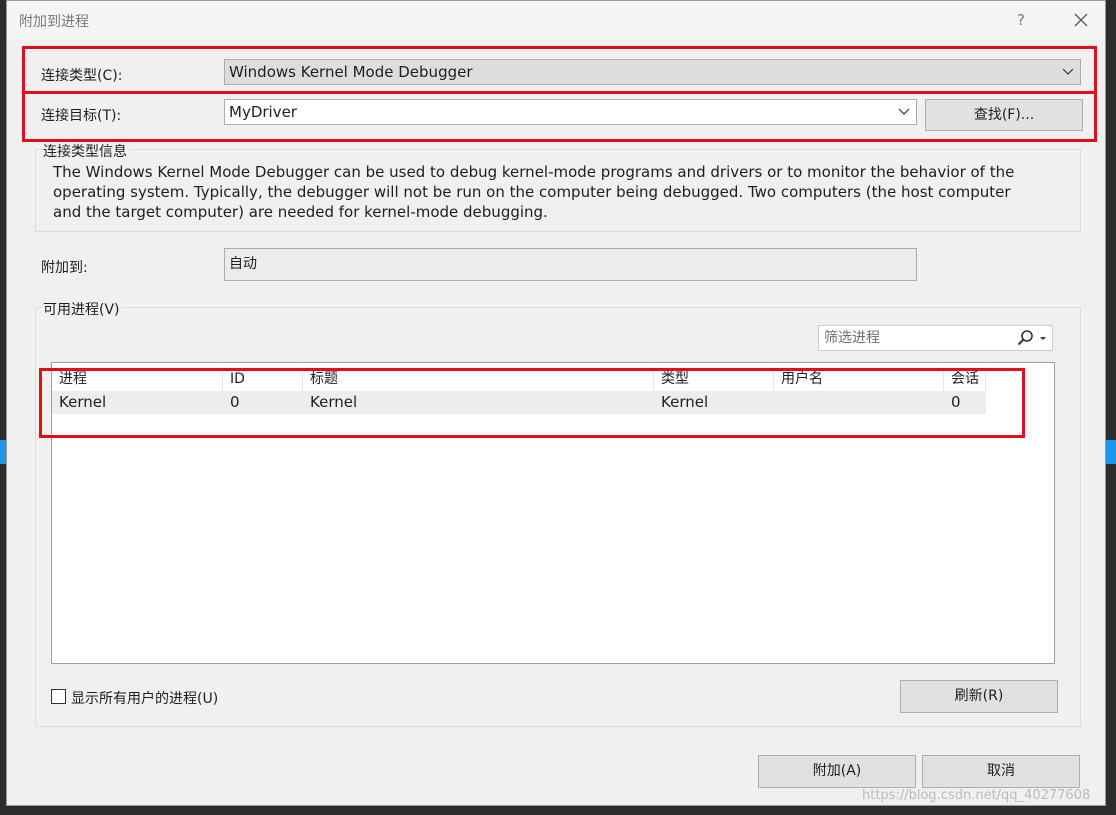  Describe the element at coordinates (235, 402) in the screenshot. I see `cell-id: 0` at that location.